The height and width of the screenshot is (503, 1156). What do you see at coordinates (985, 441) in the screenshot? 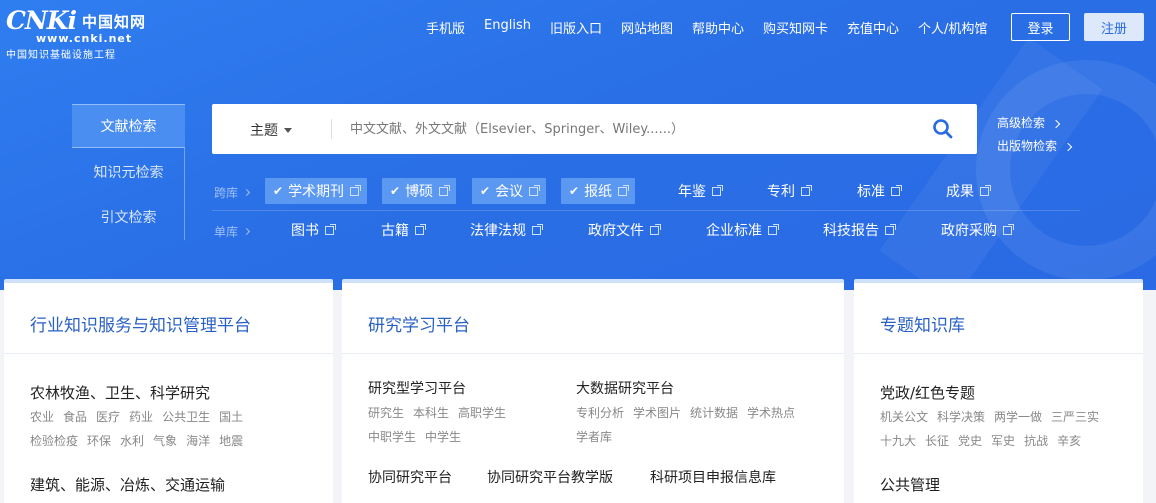
I see `link-row: 十九大 长征 党史 军史 抗战 辛亥` at bounding box center [985, 441].